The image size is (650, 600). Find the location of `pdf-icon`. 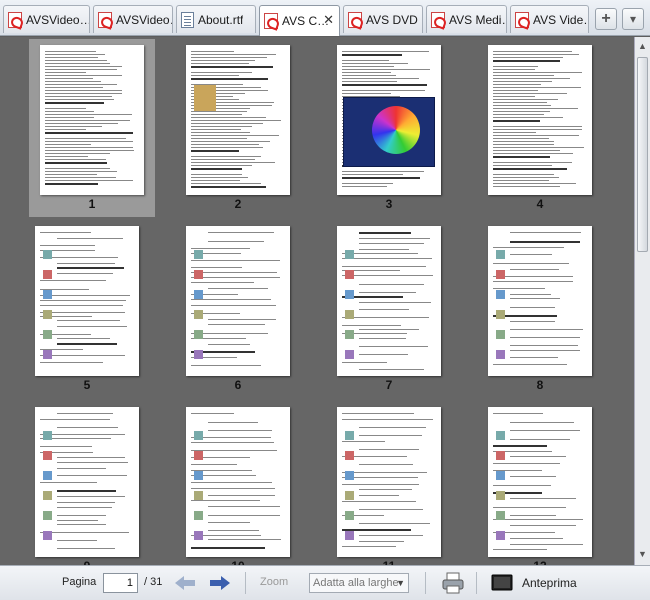

pdf-icon is located at coordinates (15, 19).